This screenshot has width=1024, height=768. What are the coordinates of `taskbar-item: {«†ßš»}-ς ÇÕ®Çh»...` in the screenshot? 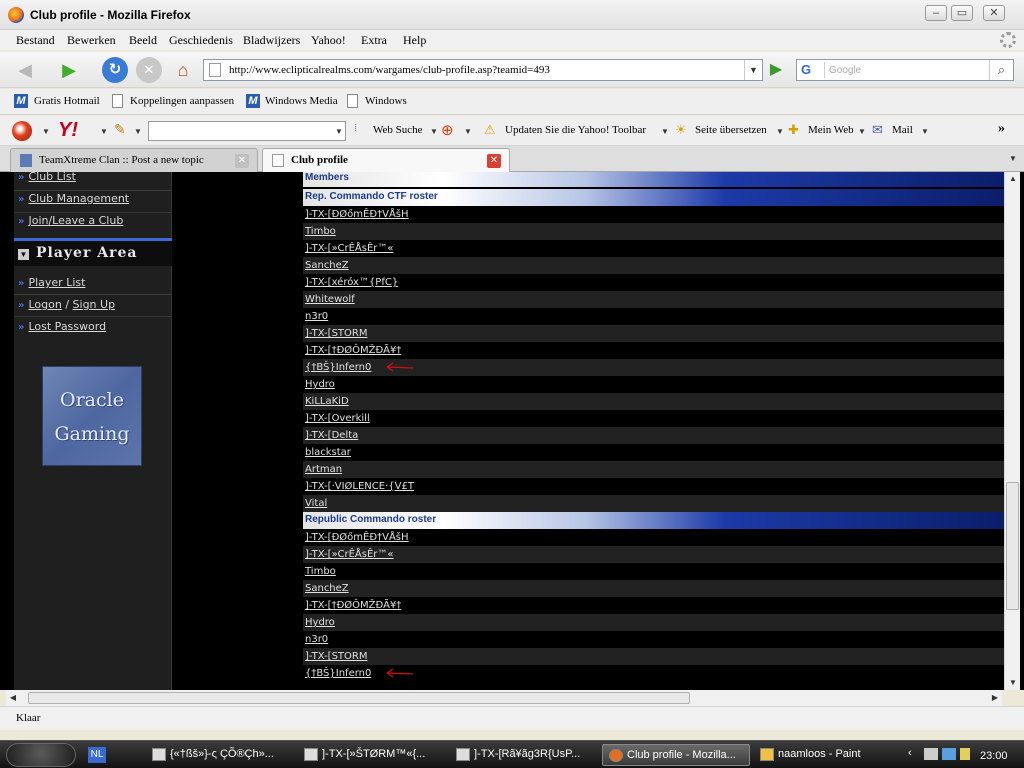 It's located at (220, 755).